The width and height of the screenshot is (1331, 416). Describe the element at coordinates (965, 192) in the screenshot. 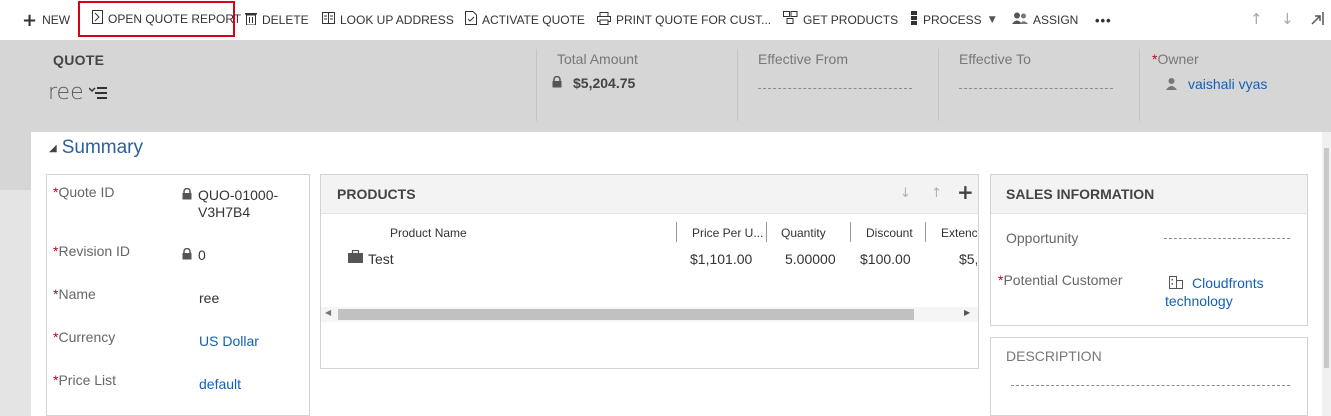

I see `add-product-plus-icon: +` at that location.